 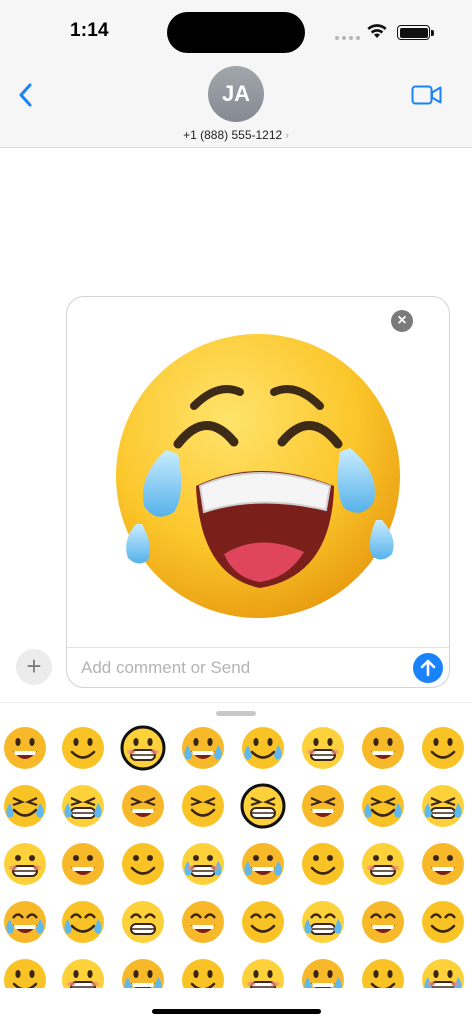 I want to click on wifi-icon, so click(x=377, y=31).